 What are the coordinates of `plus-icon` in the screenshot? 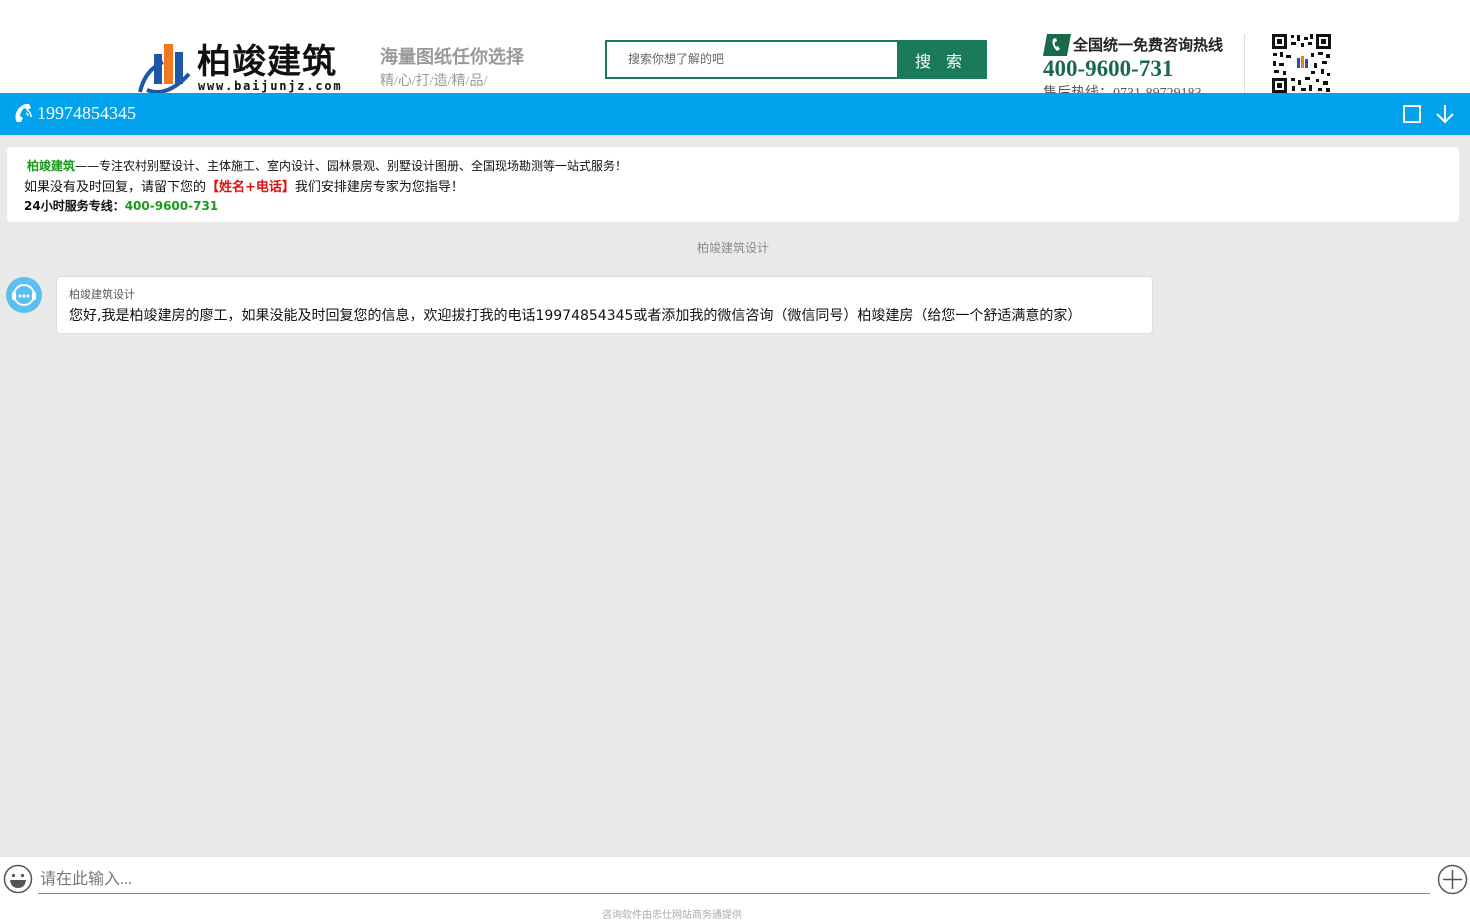 It's located at (1452, 879).